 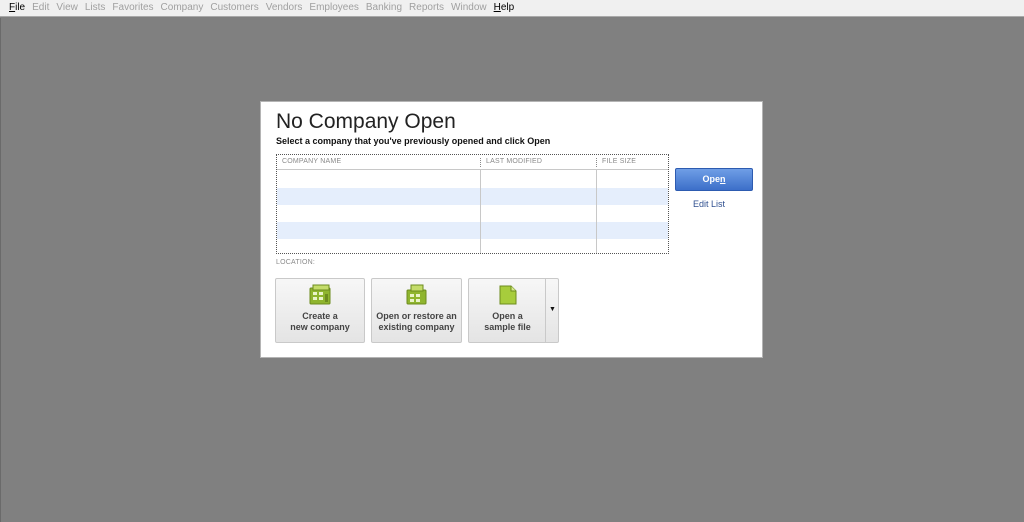 What do you see at coordinates (95, 8) in the screenshot?
I see `menu-lists: Lists` at bounding box center [95, 8].